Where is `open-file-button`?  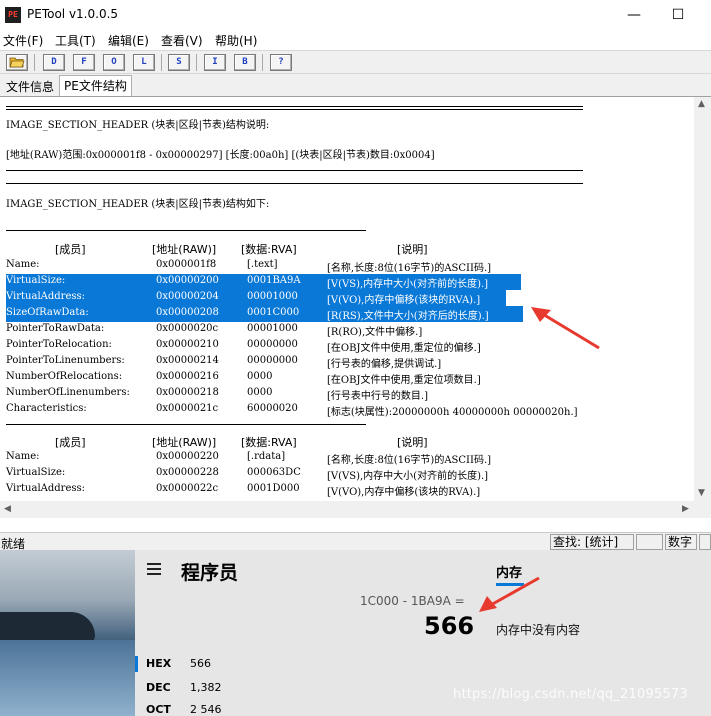
open-file-button is located at coordinates (17, 62).